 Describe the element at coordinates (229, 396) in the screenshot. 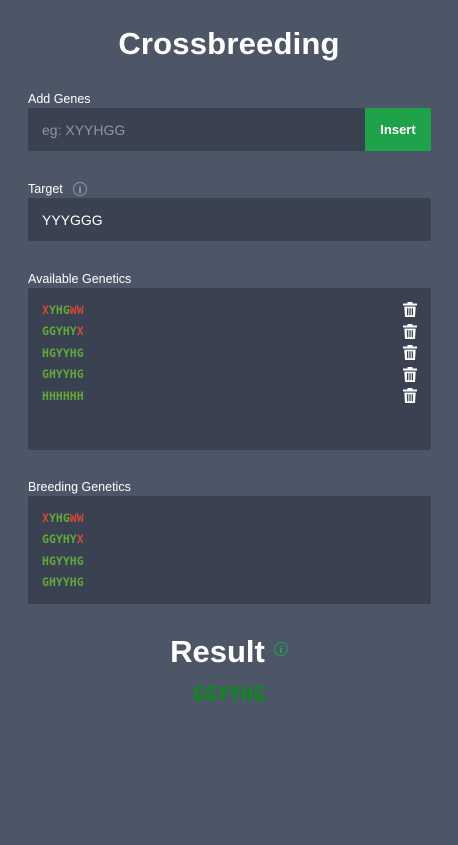

I see `gene-row: HHHHHH` at that location.